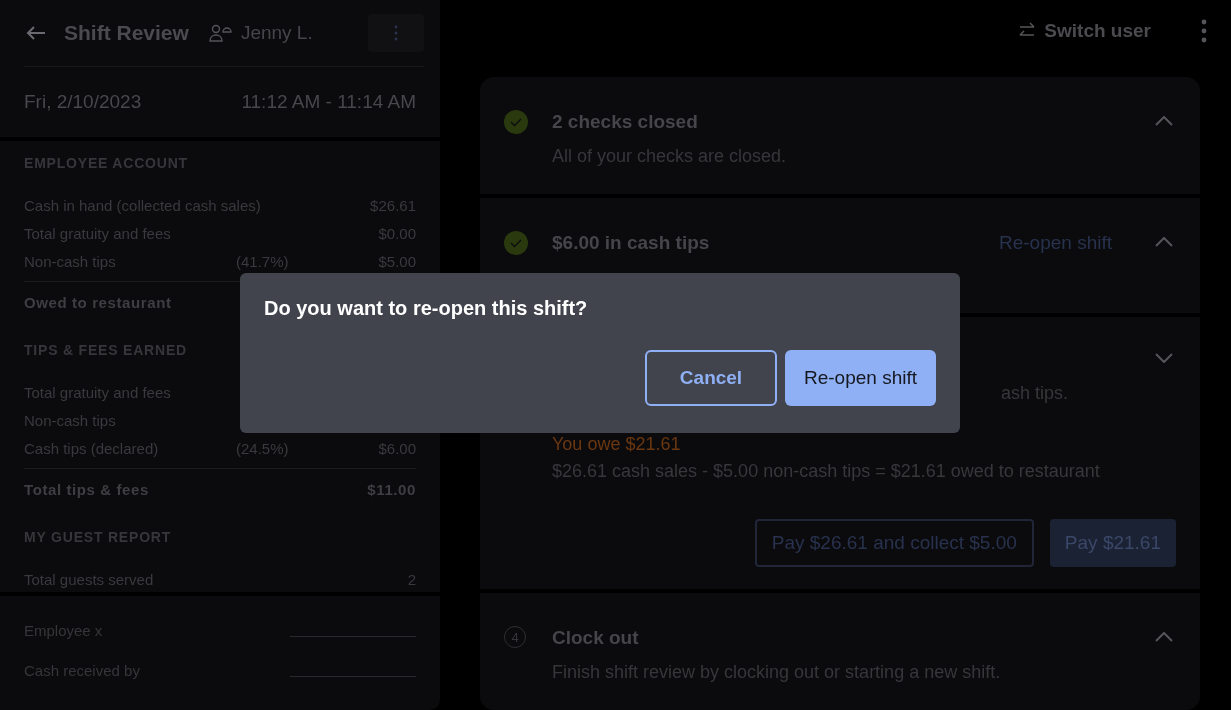  What do you see at coordinates (625, 121) in the screenshot?
I see `step-title: 2 checks closed` at bounding box center [625, 121].